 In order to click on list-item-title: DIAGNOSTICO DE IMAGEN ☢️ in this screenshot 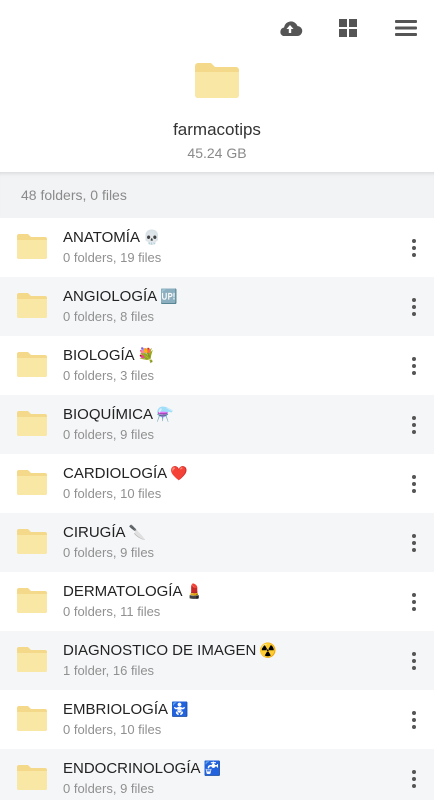, I will do `click(170, 650)`.